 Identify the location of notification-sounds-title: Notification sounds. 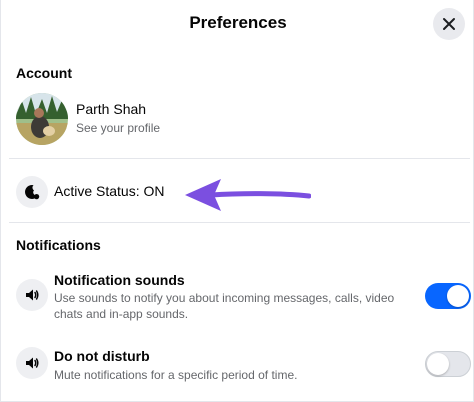
(119, 280).